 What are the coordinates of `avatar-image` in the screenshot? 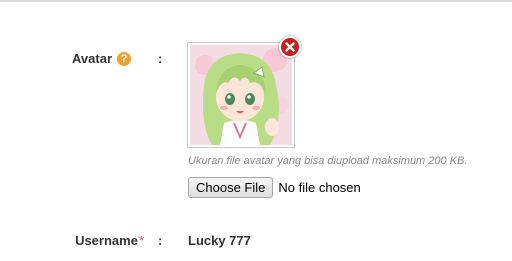 It's located at (241, 95).